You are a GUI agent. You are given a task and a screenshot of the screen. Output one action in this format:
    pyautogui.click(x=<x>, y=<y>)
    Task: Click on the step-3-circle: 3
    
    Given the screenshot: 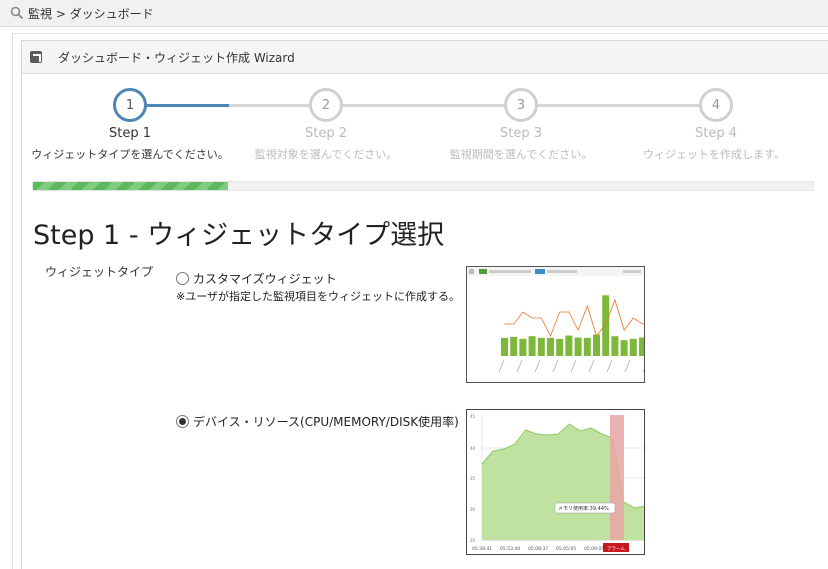 What is the action you would take?
    pyautogui.click(x=521, y=105)
    